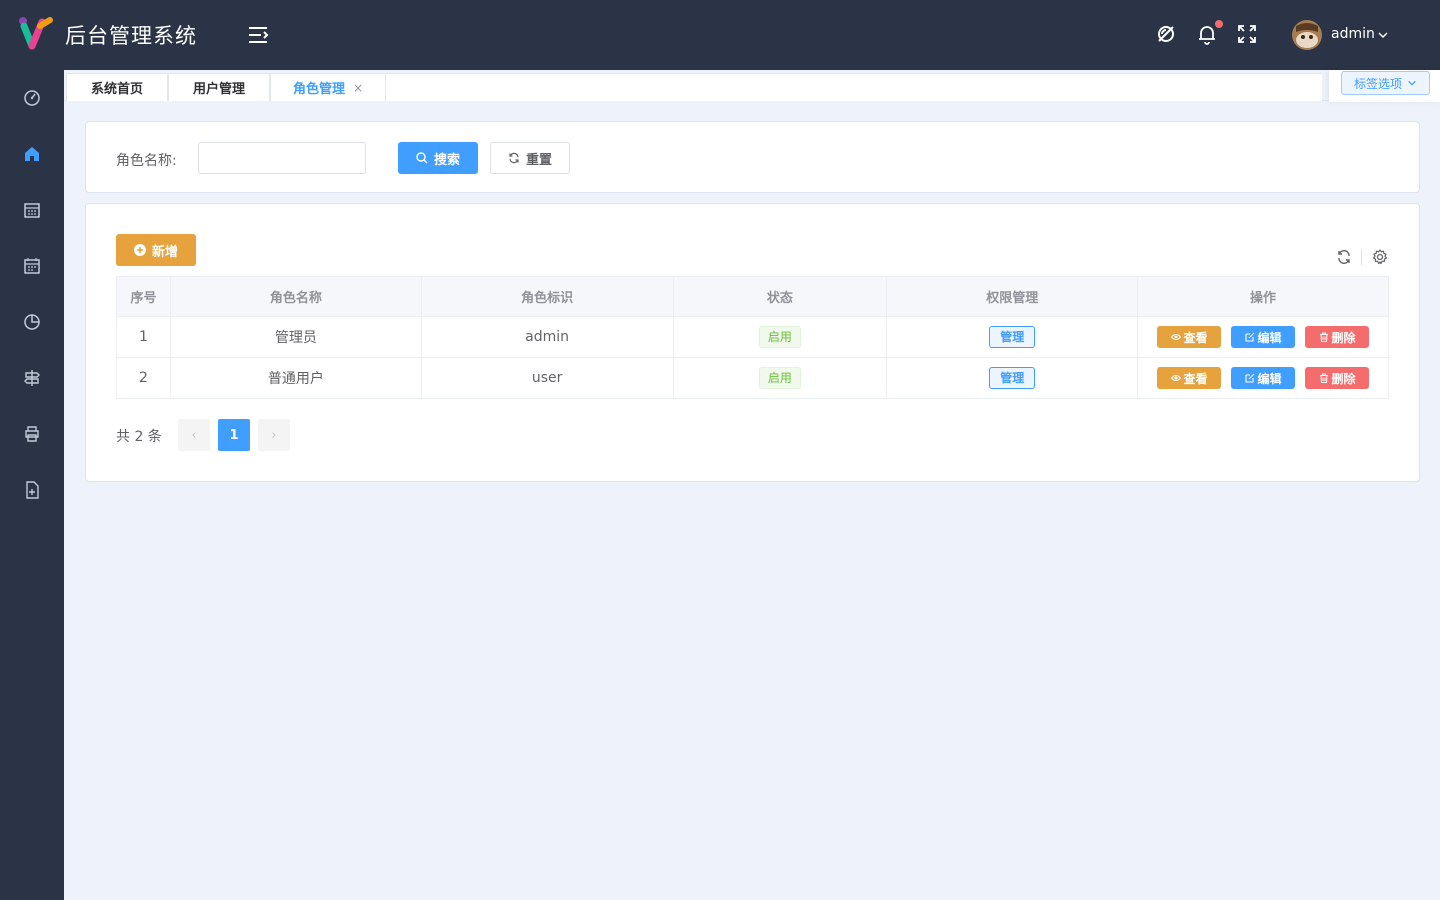 This screenshot has width=1440, height=900. I want to click on column-header-permission: 权限管理, so click(1012, 296).